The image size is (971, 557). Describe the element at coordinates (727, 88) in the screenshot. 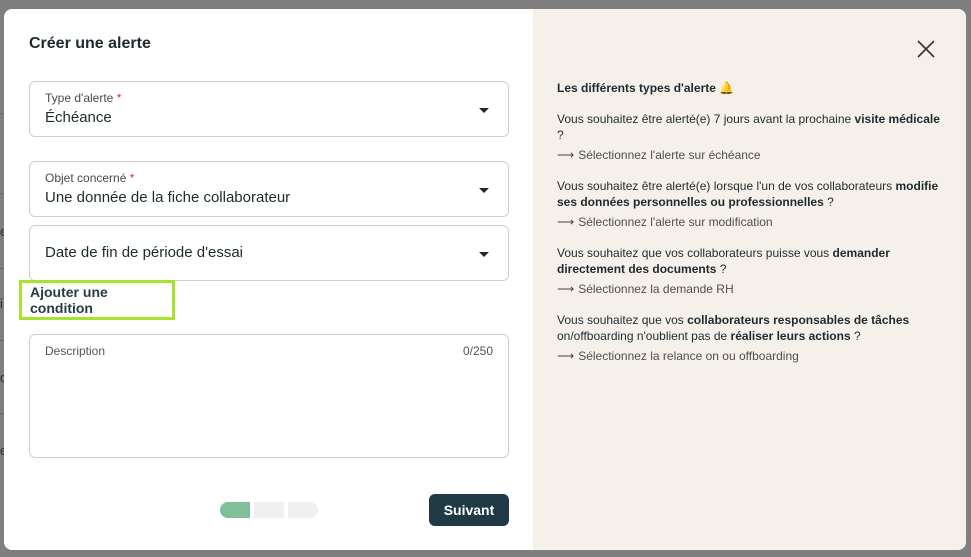

I see `bell-icon: 🔔` at that location.